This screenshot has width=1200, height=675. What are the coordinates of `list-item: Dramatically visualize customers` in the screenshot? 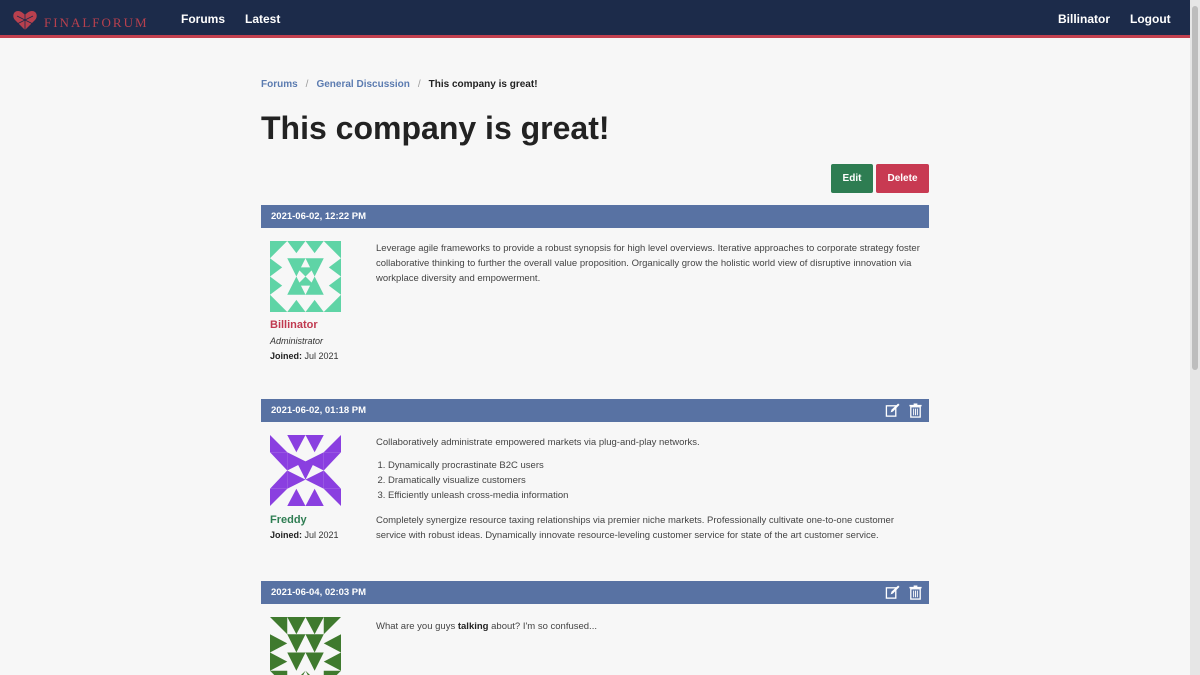 It's located at (654, 480).